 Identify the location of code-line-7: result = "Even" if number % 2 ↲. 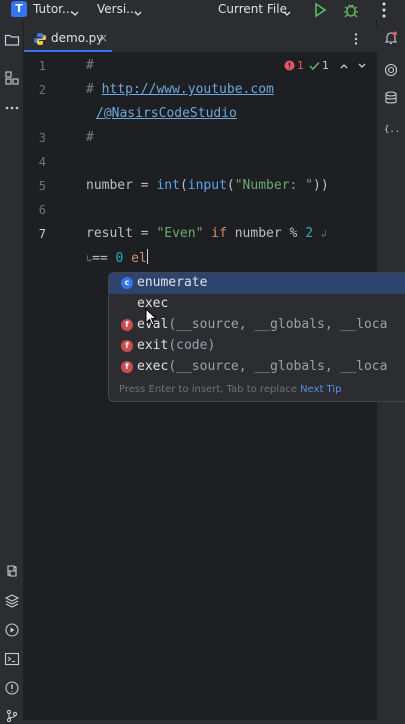
(206, 233).